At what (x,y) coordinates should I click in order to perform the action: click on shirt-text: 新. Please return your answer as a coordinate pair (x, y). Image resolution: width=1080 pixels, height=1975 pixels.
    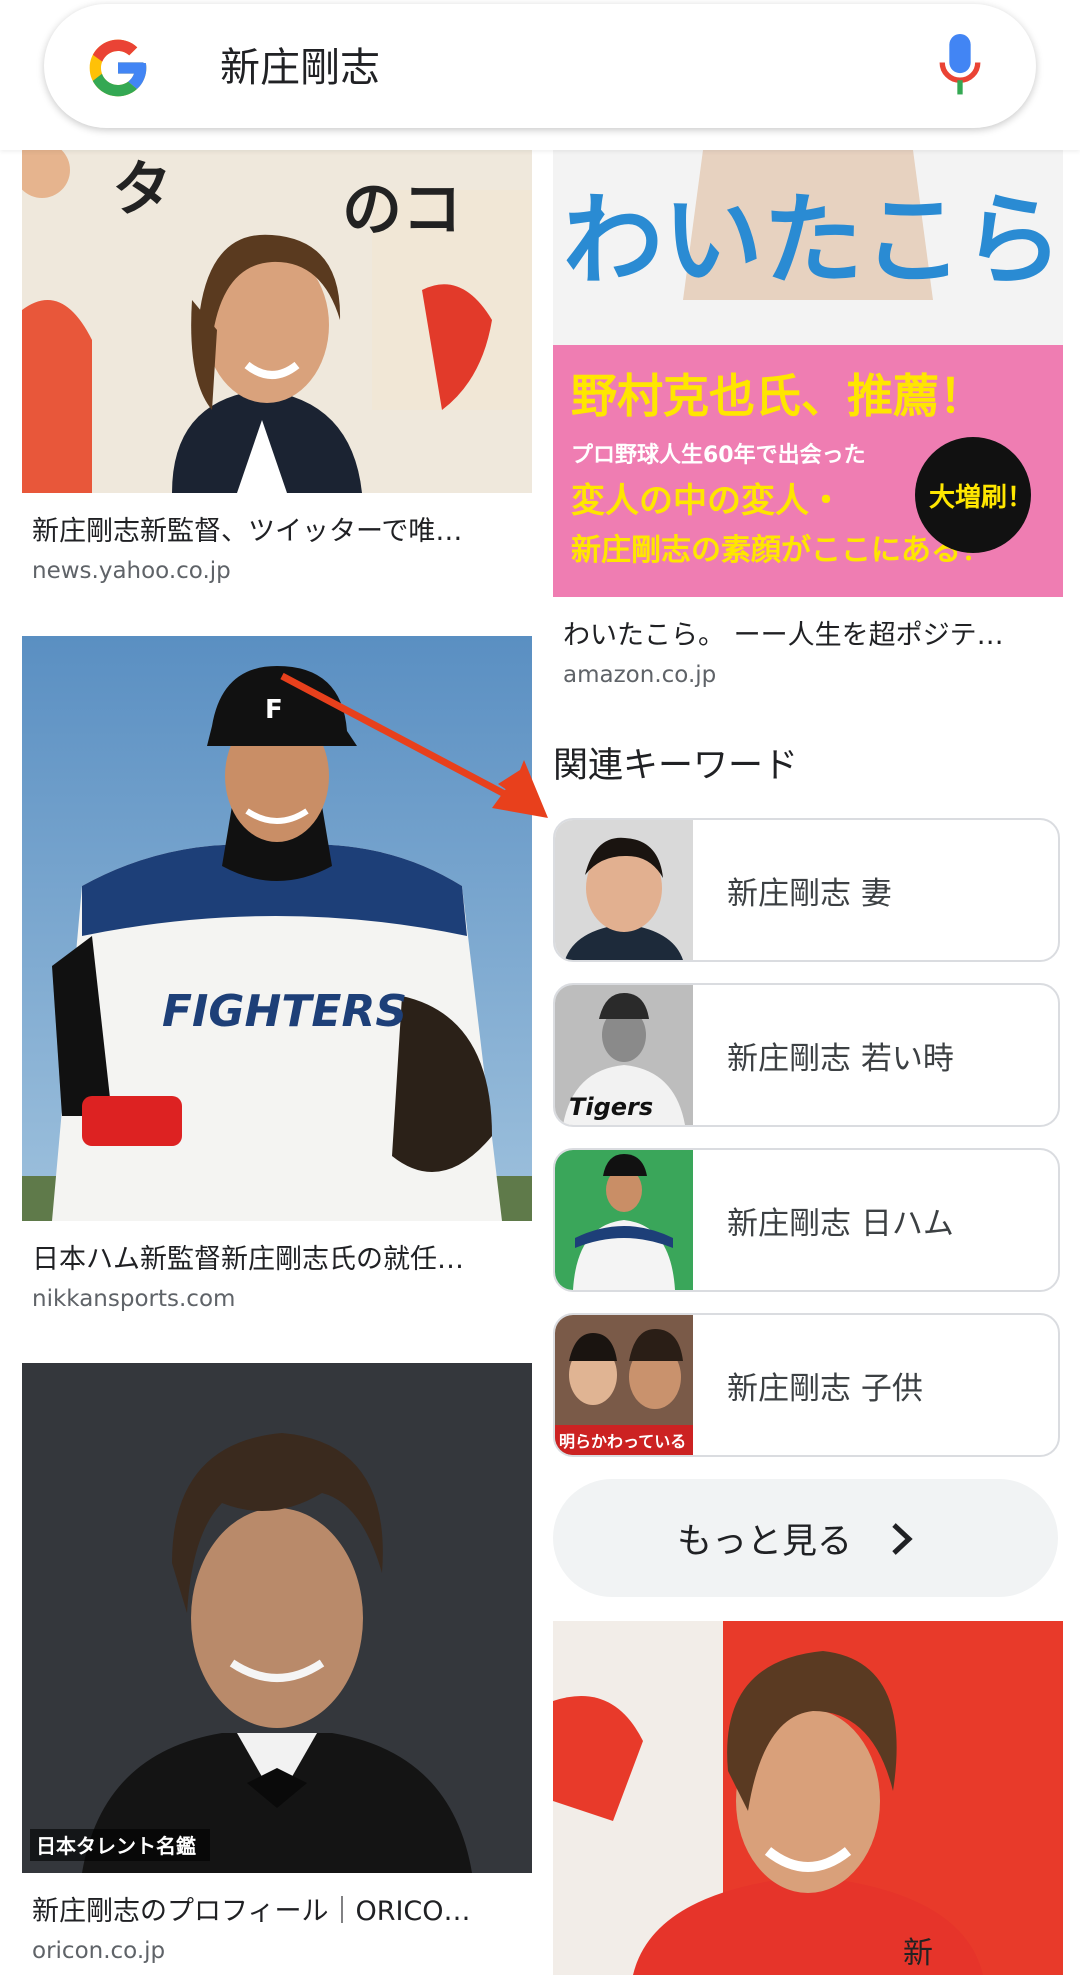
    Looking at the image, I should click on (918, 1953).